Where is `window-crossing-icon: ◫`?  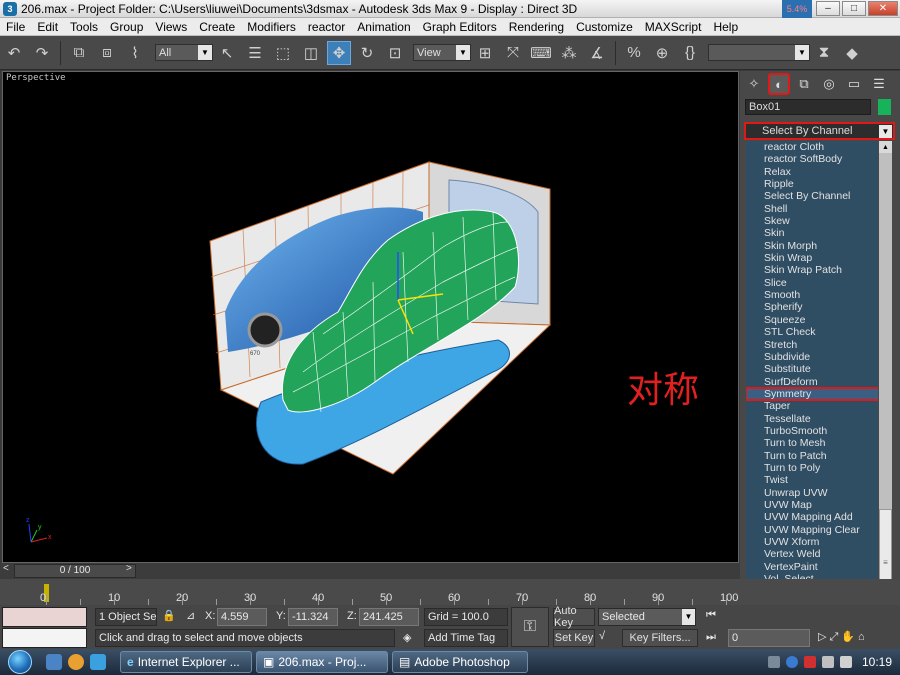 window-crossing-icon: ◫ is located at coordinates (311, 53).